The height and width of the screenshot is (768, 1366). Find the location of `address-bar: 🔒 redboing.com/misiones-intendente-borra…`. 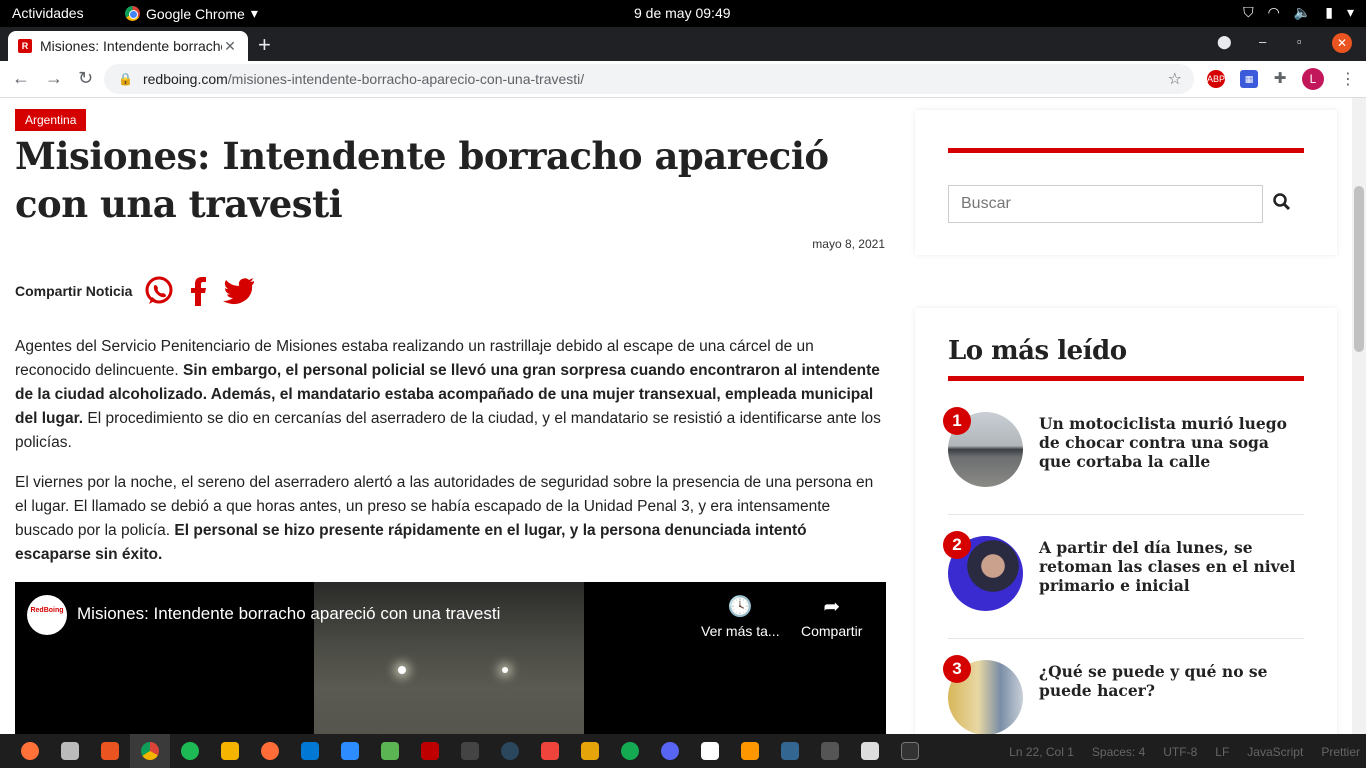

address-bar: 🔒 redboing.com/misiones-intendente-borra… is located at coordinates (649, 79).